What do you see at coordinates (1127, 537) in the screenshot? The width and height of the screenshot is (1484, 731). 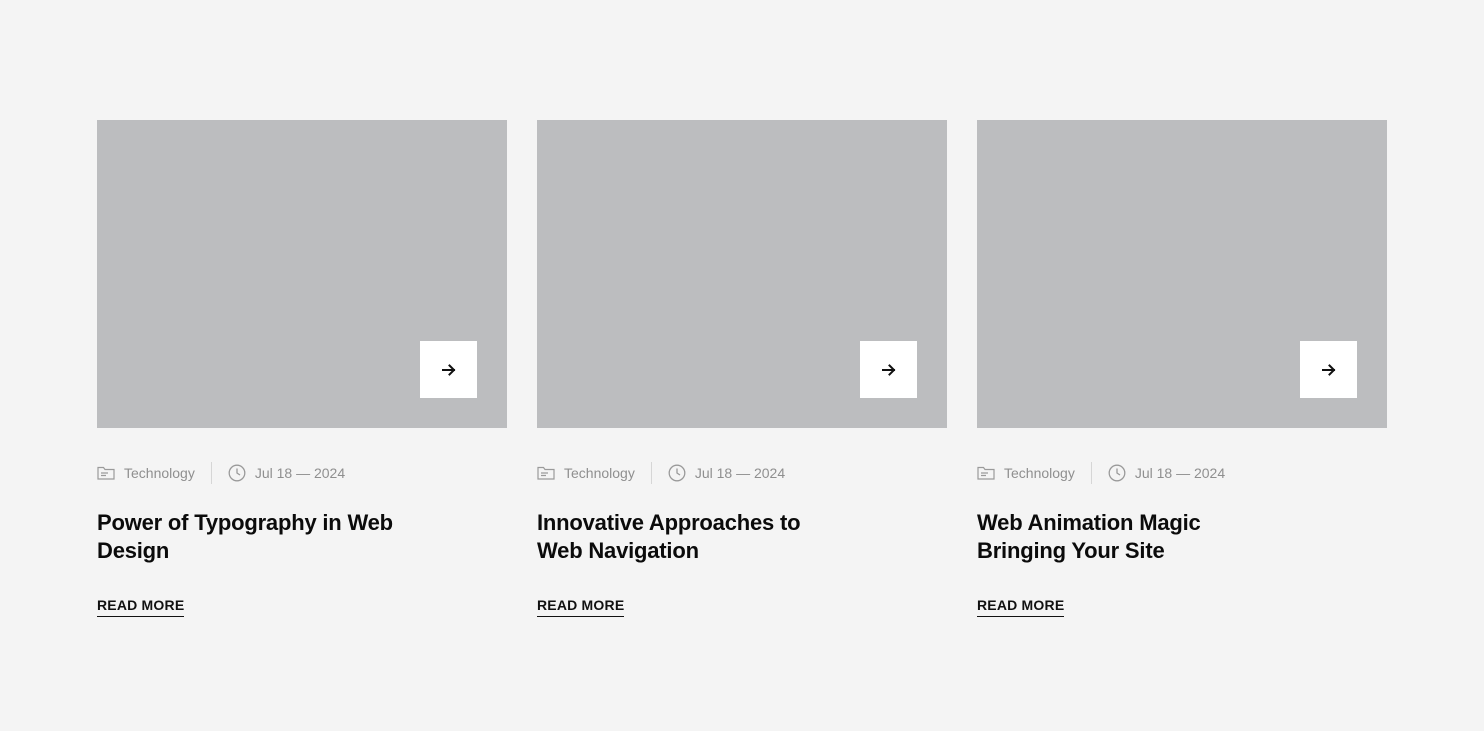 I see `post-title: Web Animation Magic Bringing Your Site` at bounding box center [1127, 537].